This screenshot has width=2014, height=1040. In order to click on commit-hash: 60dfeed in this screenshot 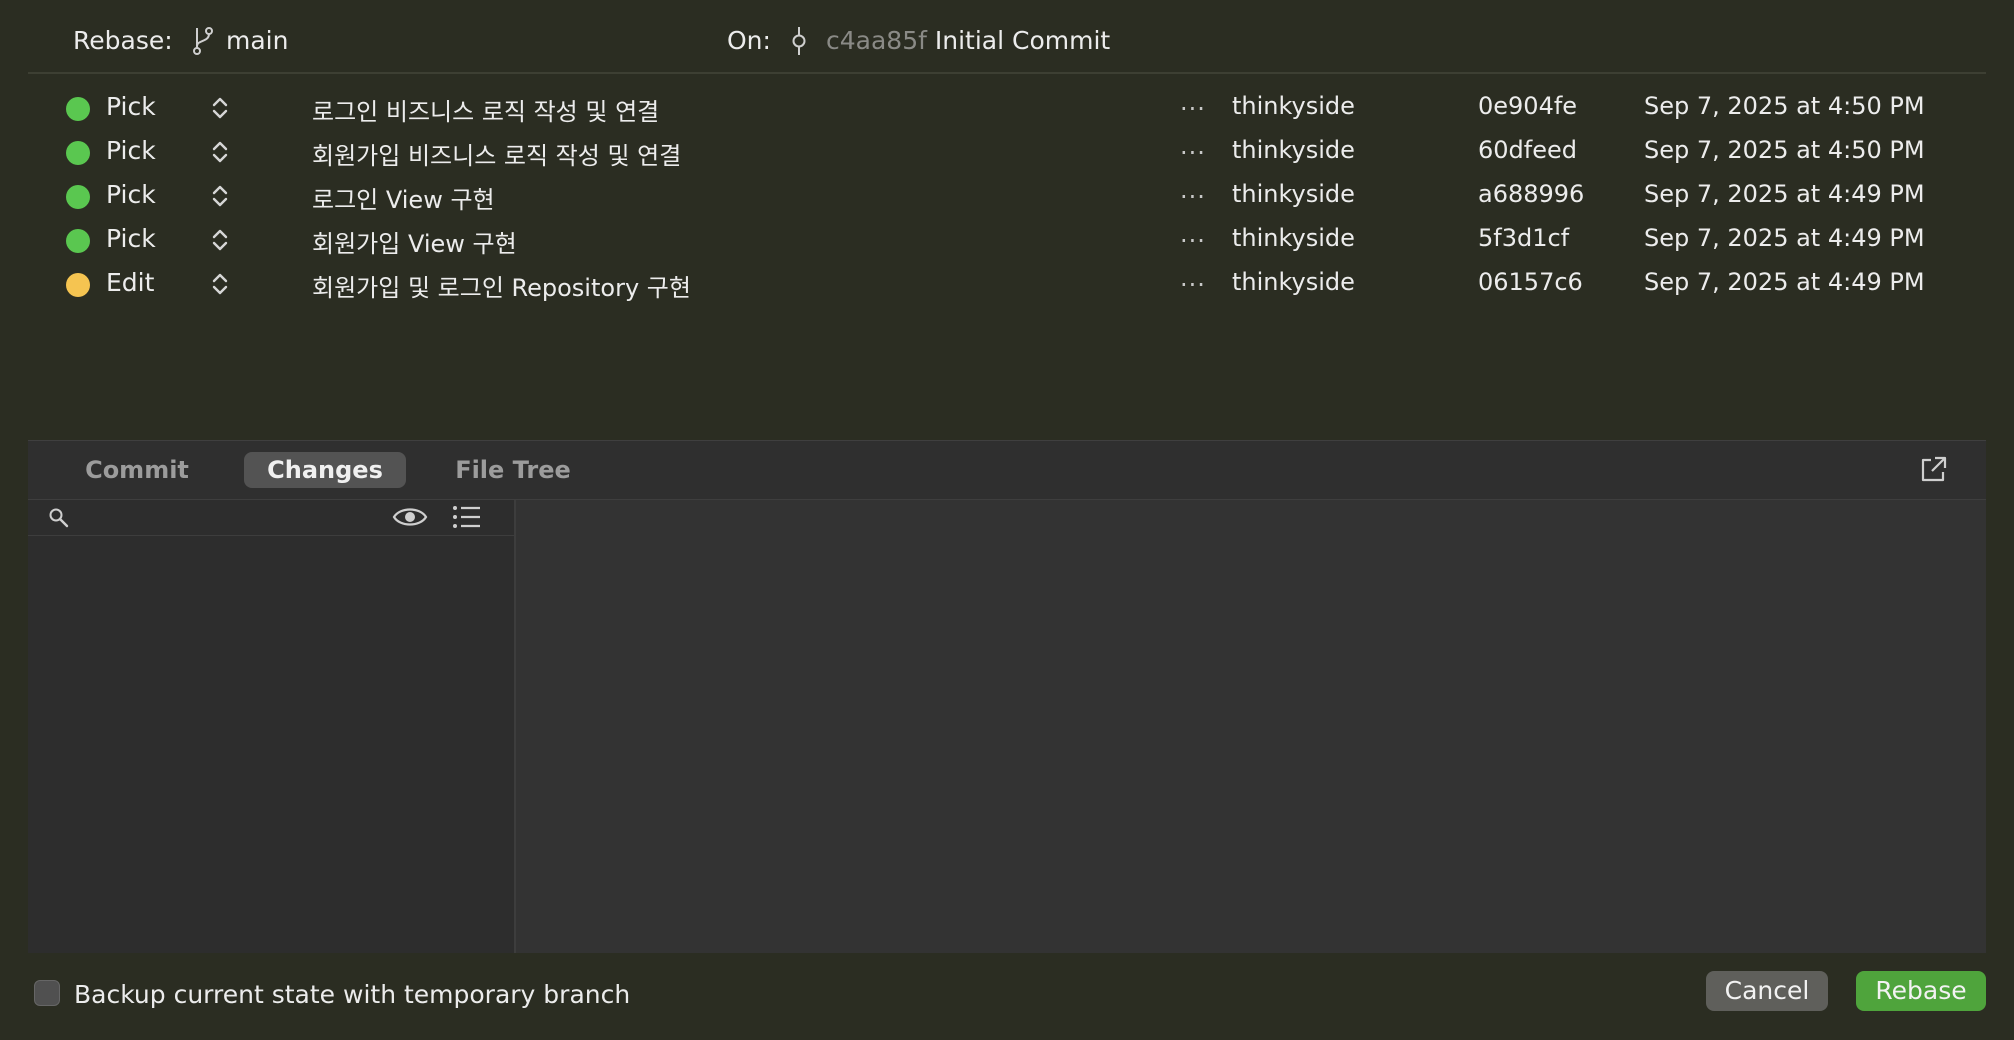, I will do `click(1527, 150)`.